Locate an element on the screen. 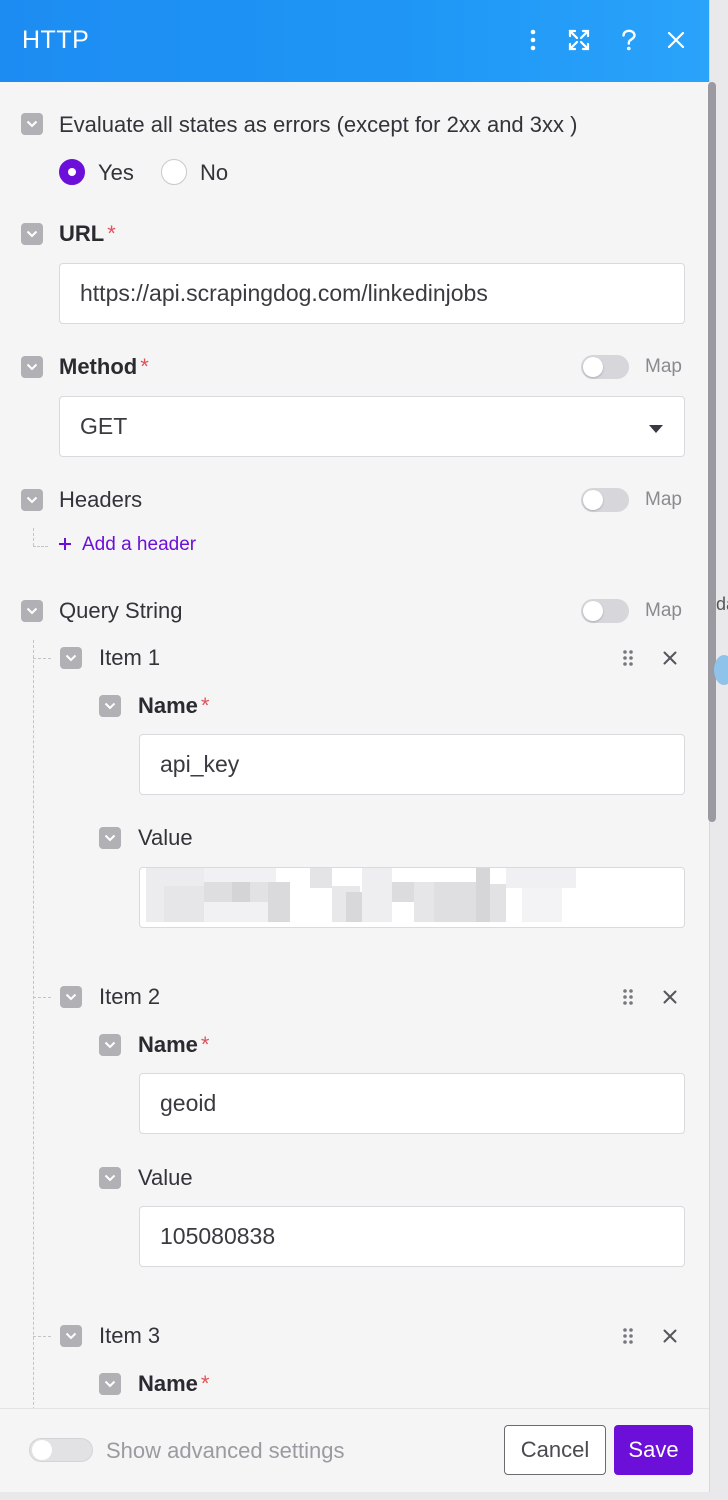 Image resolution: width=728 pixels, height=1500 pixels. query-map-label: Map is located at coordinates (663, 610).